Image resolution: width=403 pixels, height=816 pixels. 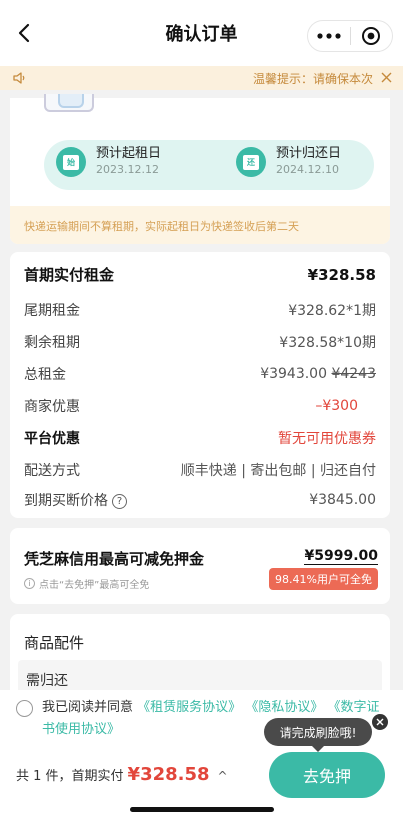 I want to click on buyout-row: 到期买断价格? ¥3845.00, so click(x=200, y=500).